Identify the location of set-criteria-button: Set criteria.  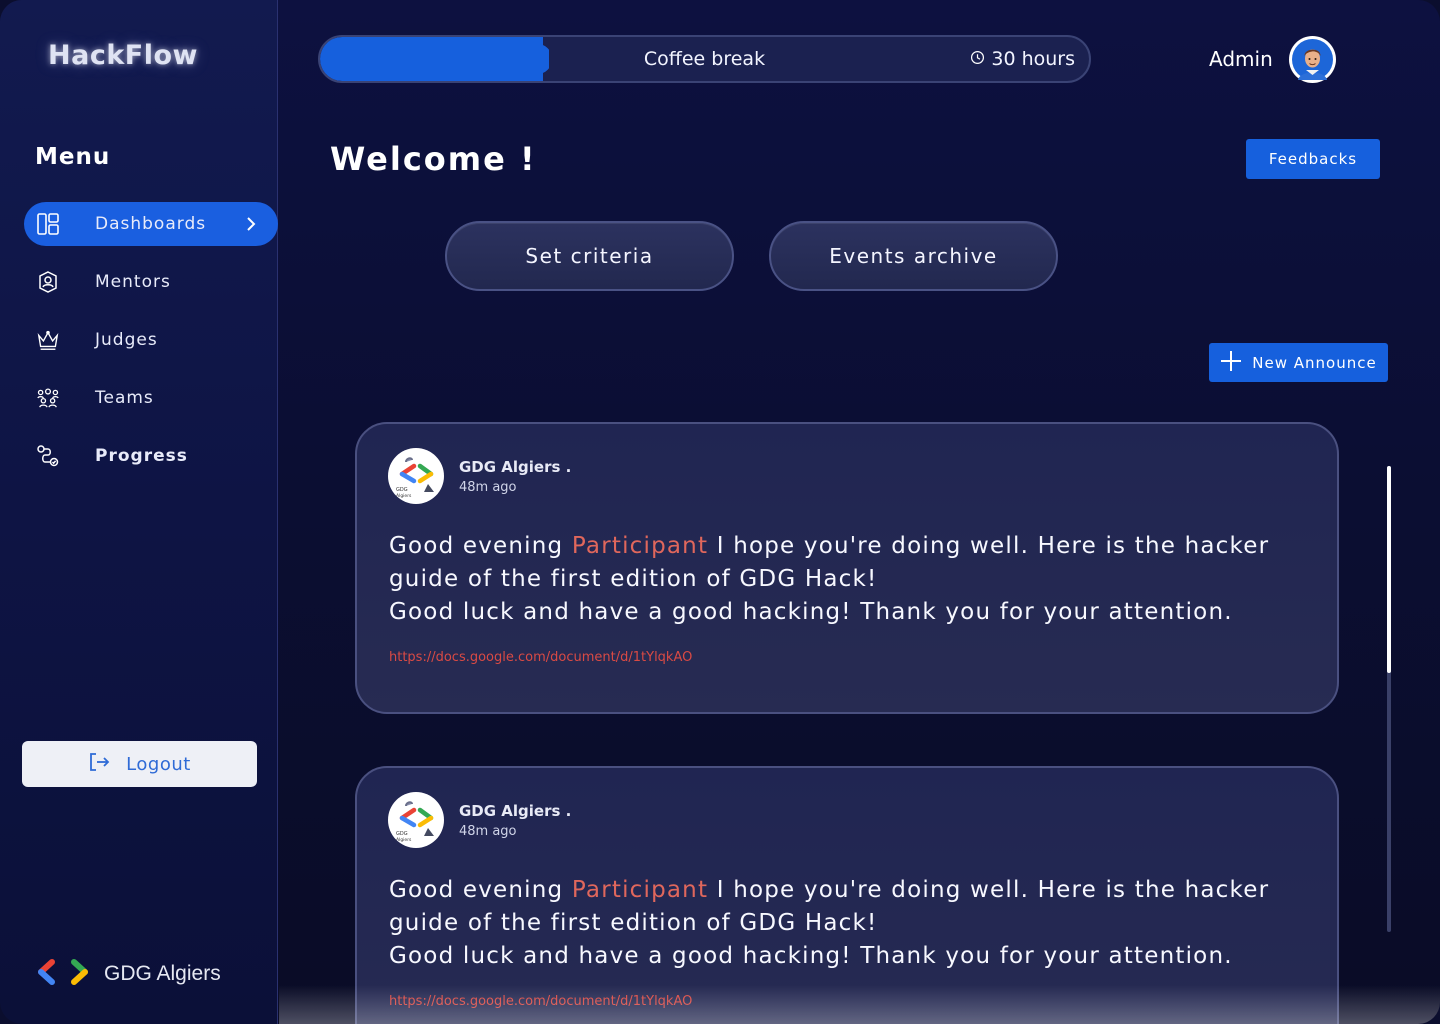
(589, 256).